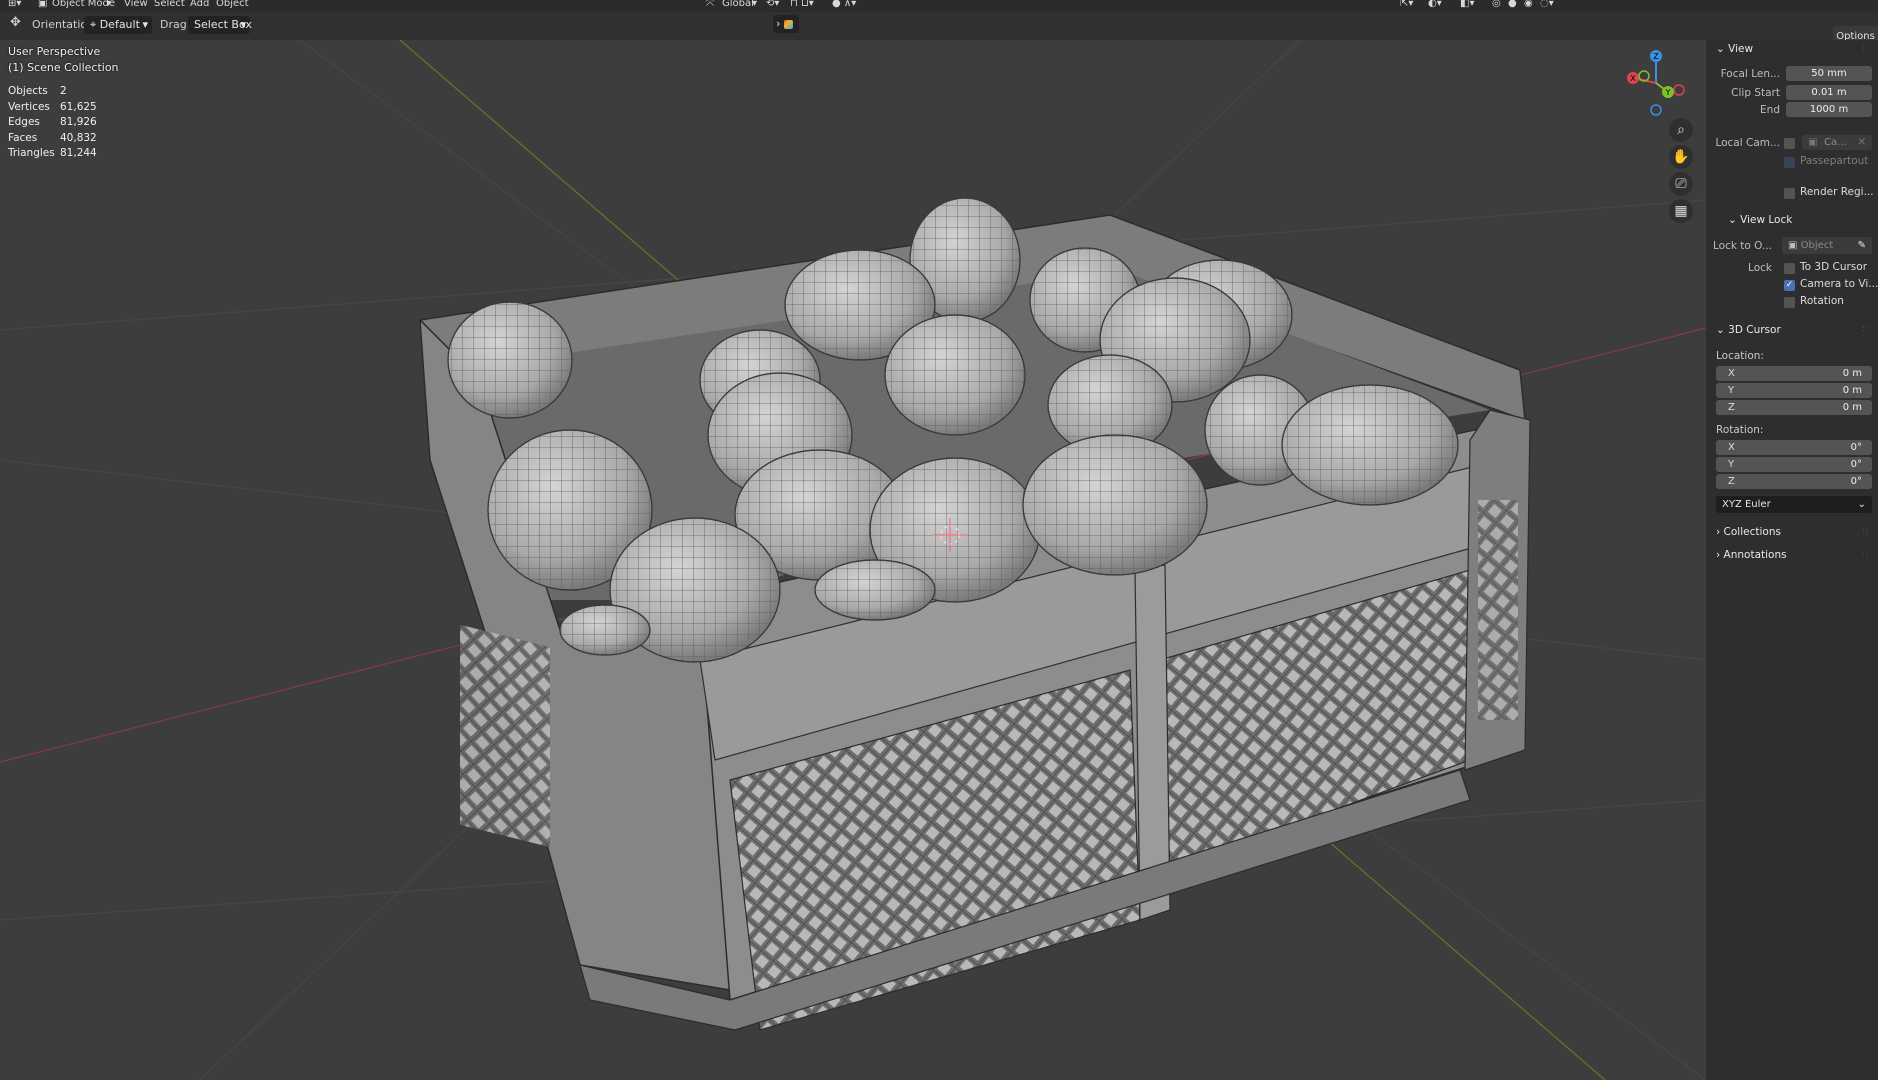 This screenshot has height=1080, width=1878. I want to click on cursor-rotation-z: Z 0°, so click(1794, 481).